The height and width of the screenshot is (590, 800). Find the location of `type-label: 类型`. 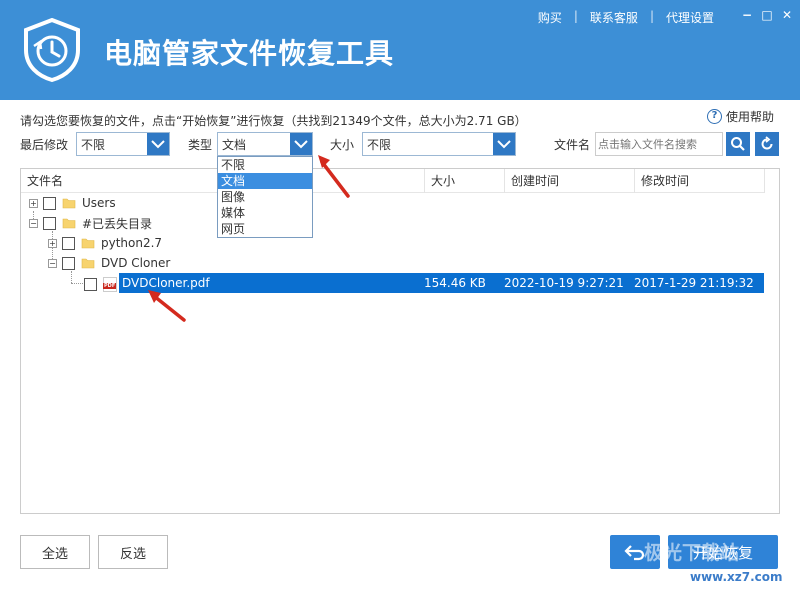

type-label: 类型 is located at coordinates (200, 145).